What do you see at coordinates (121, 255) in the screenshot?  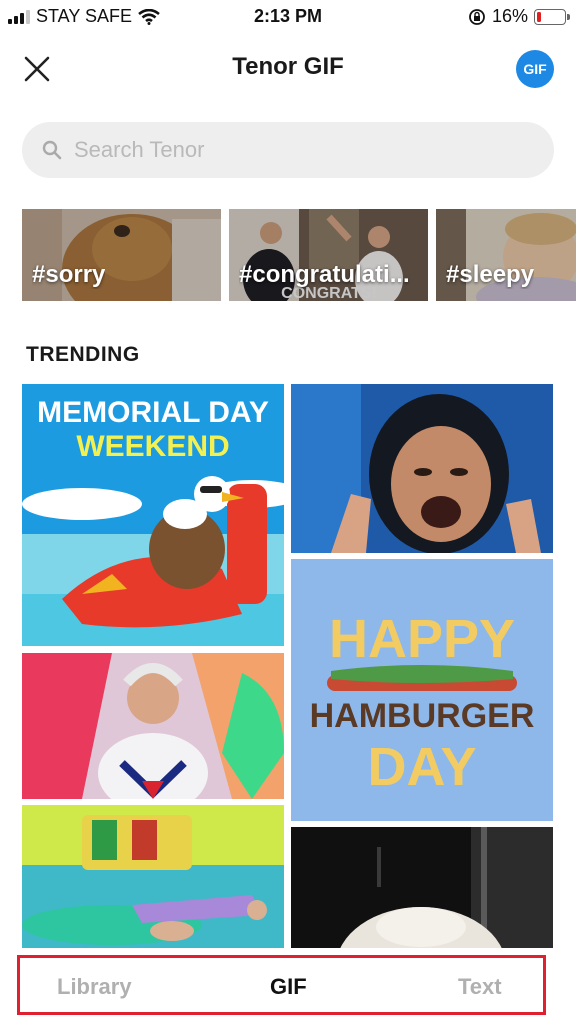 I see `category-tile-sorry: #sorry` at bounding box center [121, 255].